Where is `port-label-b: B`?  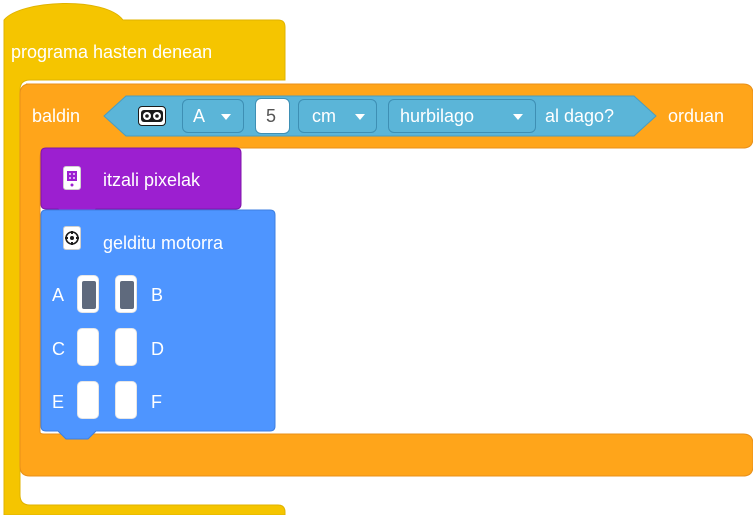
port-label-b: B is located at coordinates (157, 295).